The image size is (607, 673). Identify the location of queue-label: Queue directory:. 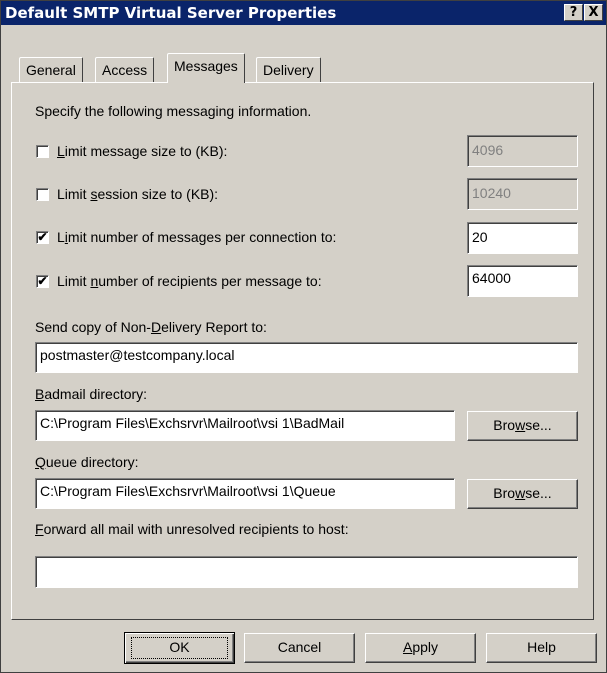
(87, 462).